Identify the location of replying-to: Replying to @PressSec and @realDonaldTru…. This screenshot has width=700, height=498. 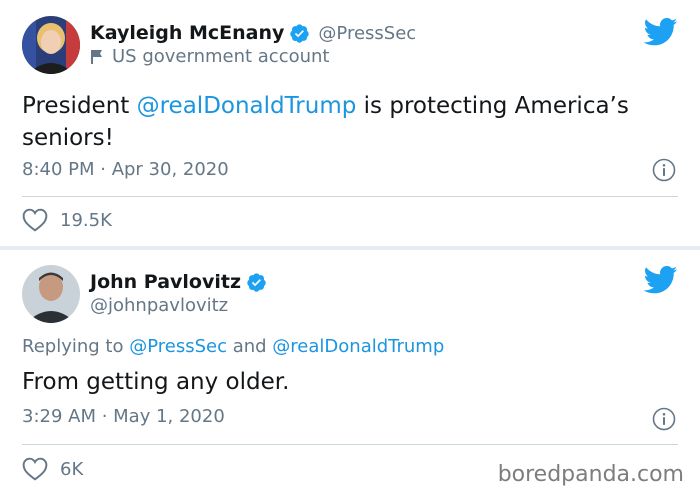
(233, 346).